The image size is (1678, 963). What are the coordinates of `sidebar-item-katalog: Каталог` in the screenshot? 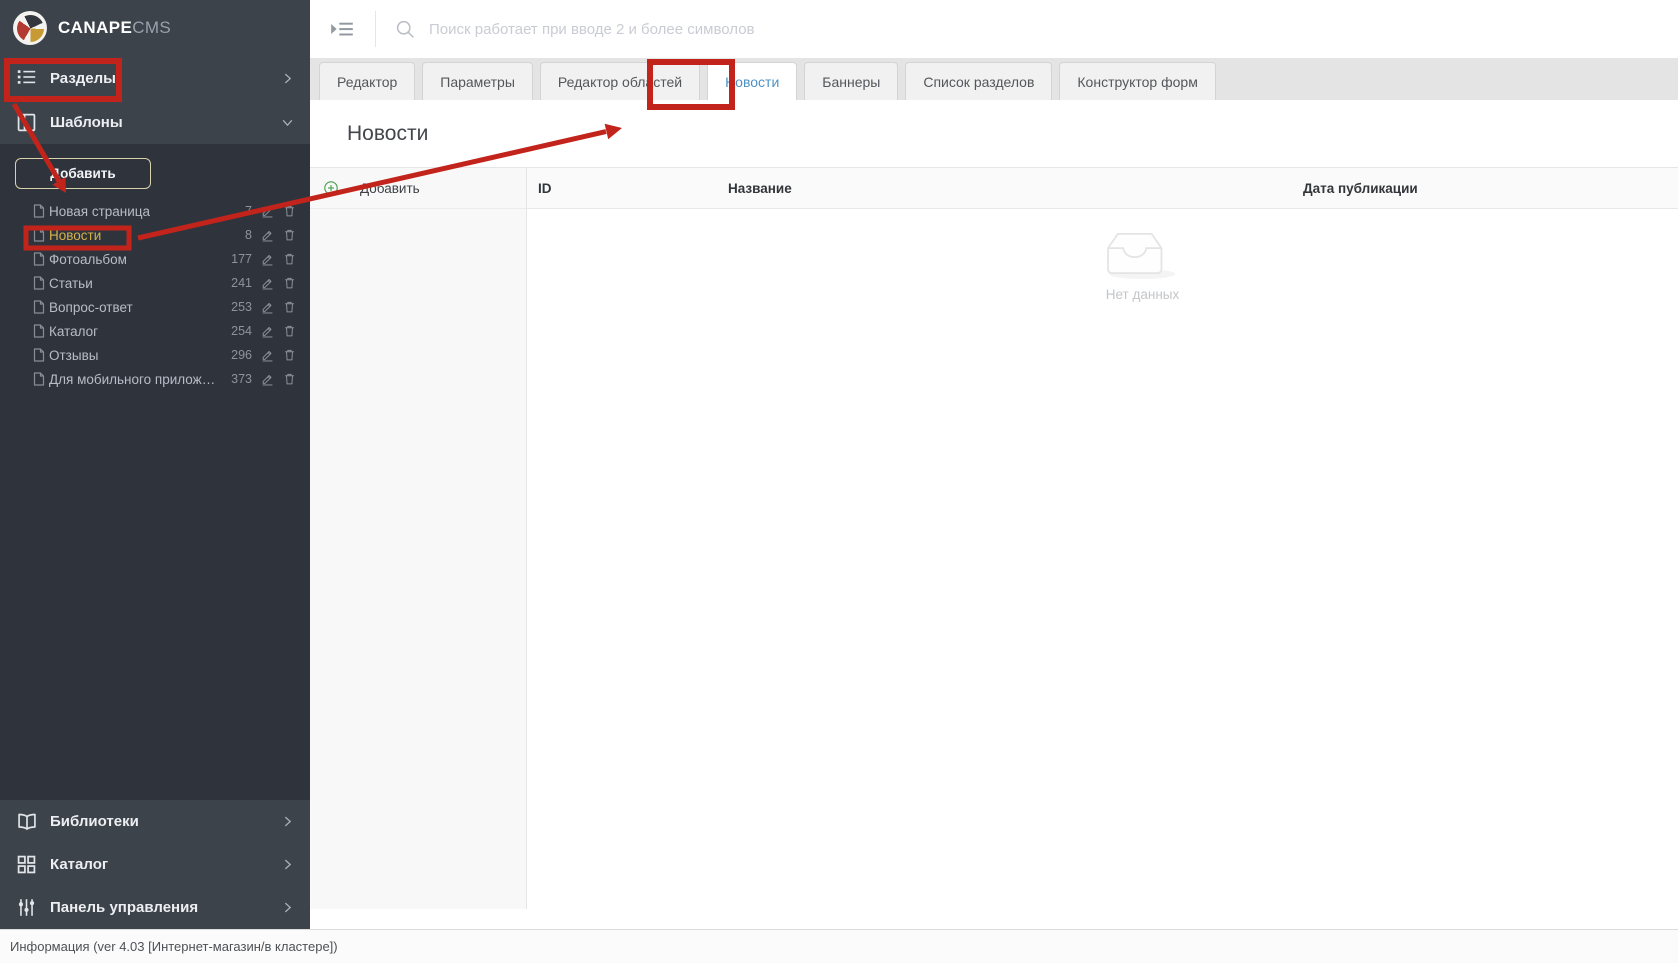 It's located at (155, 864).